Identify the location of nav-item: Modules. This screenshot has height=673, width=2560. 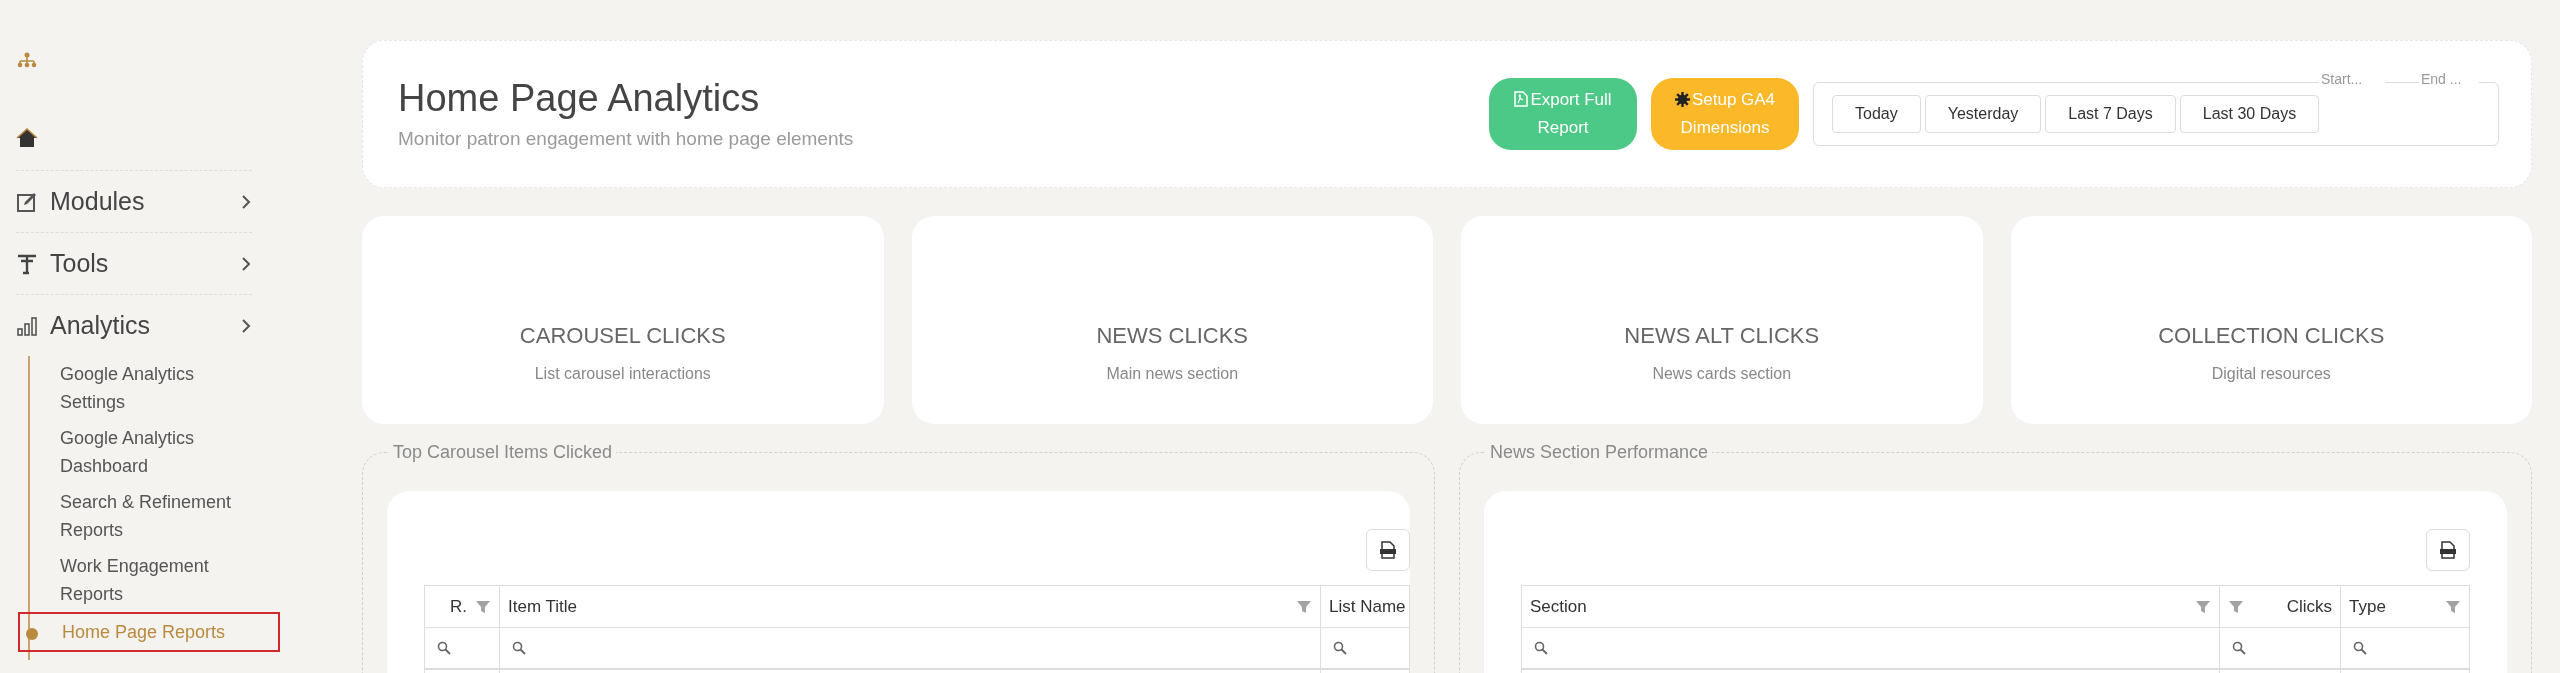
(134, 201).